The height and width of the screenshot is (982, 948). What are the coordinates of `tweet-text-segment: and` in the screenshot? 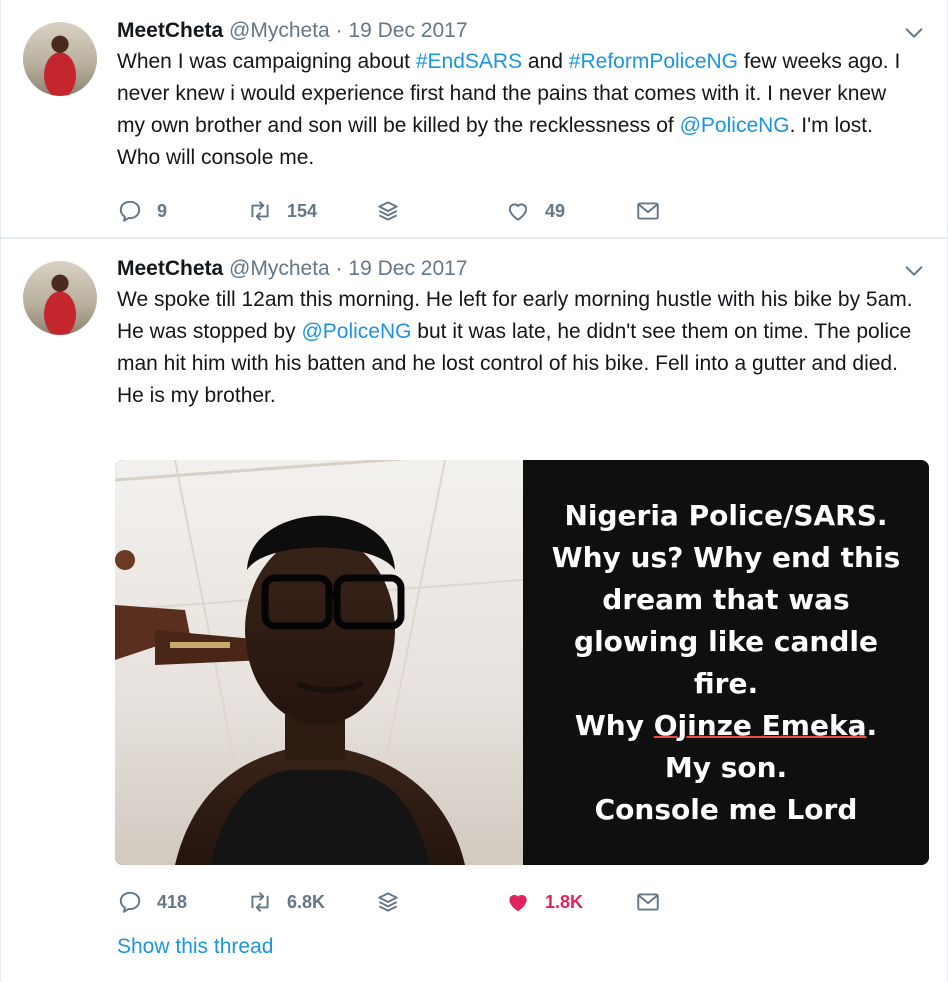 It's located at (545, 61).